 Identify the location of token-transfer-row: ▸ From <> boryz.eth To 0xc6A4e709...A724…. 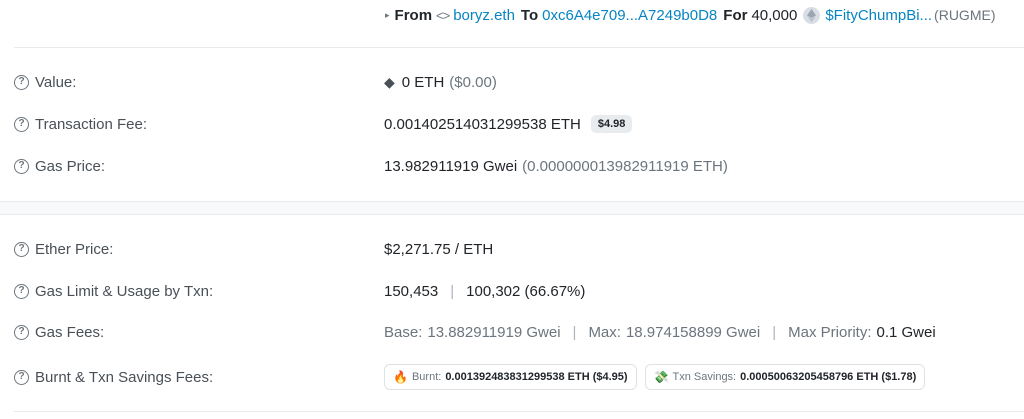
(690, 15).